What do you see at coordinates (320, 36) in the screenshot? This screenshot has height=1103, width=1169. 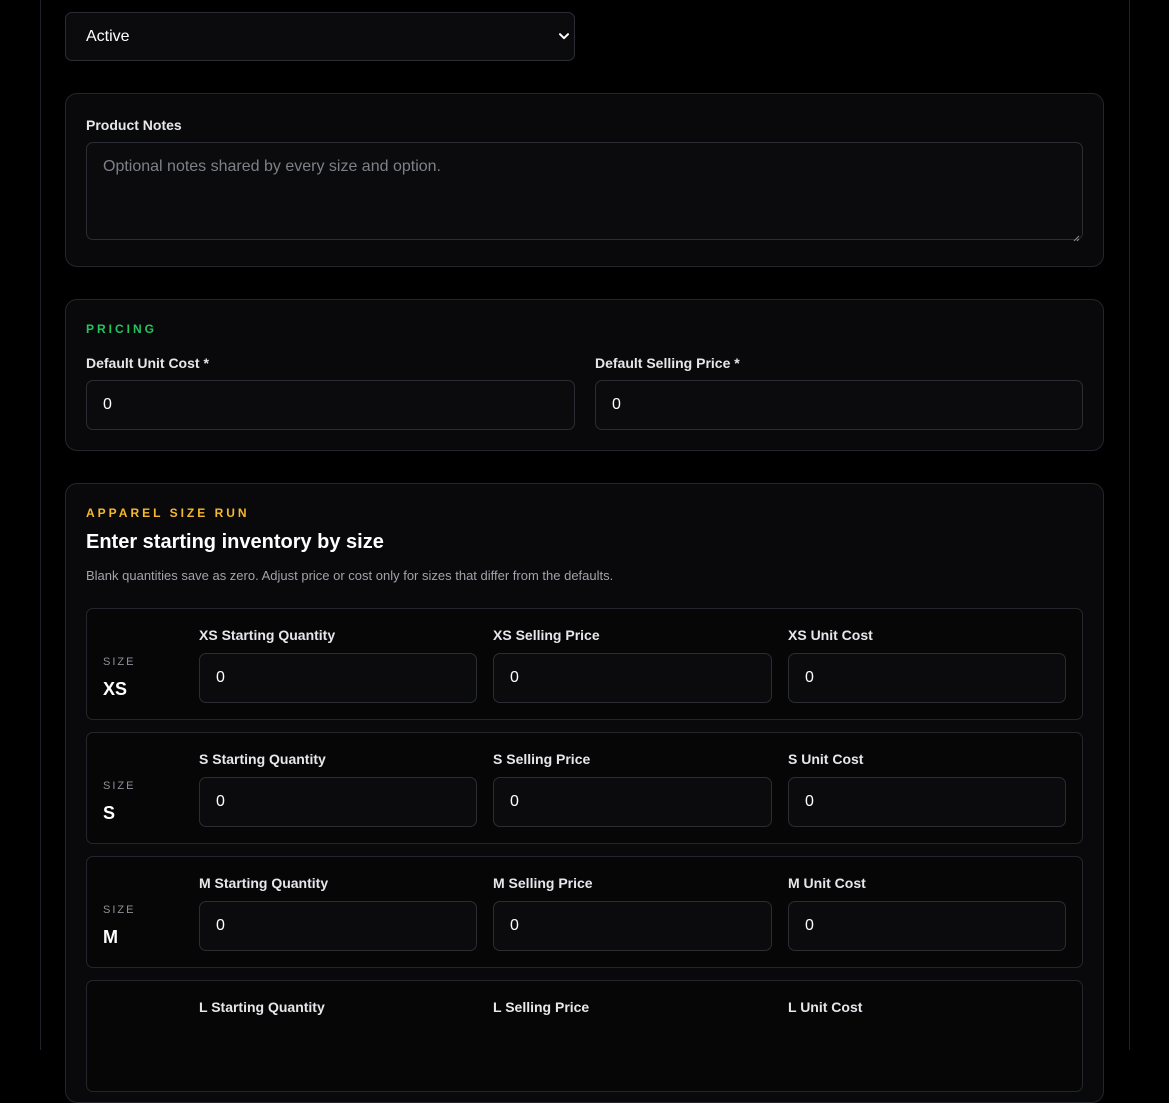 I see `status-select: Active` at bounding box center [320, 36].